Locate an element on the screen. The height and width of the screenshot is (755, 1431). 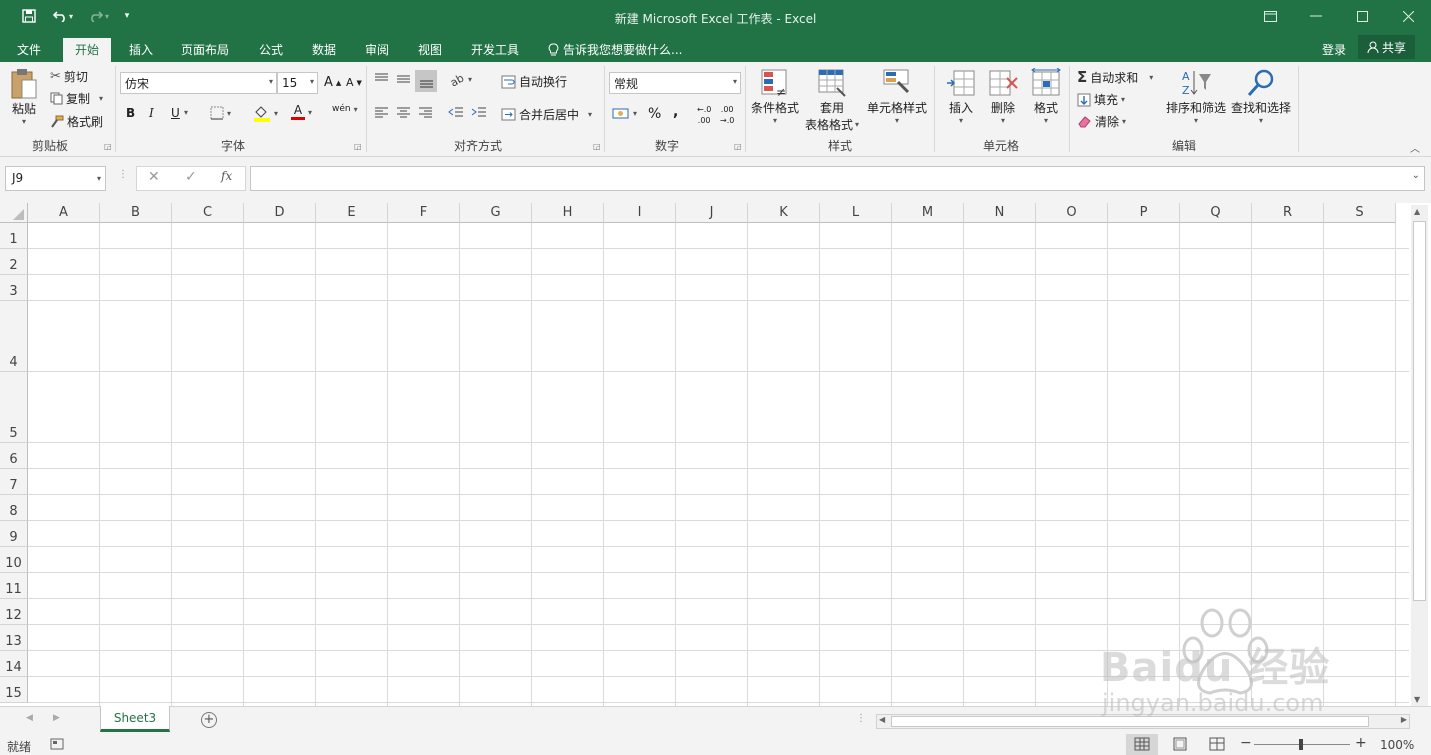
insert-cells-button: 插入 ▾ is located at coordinates (961, 96).